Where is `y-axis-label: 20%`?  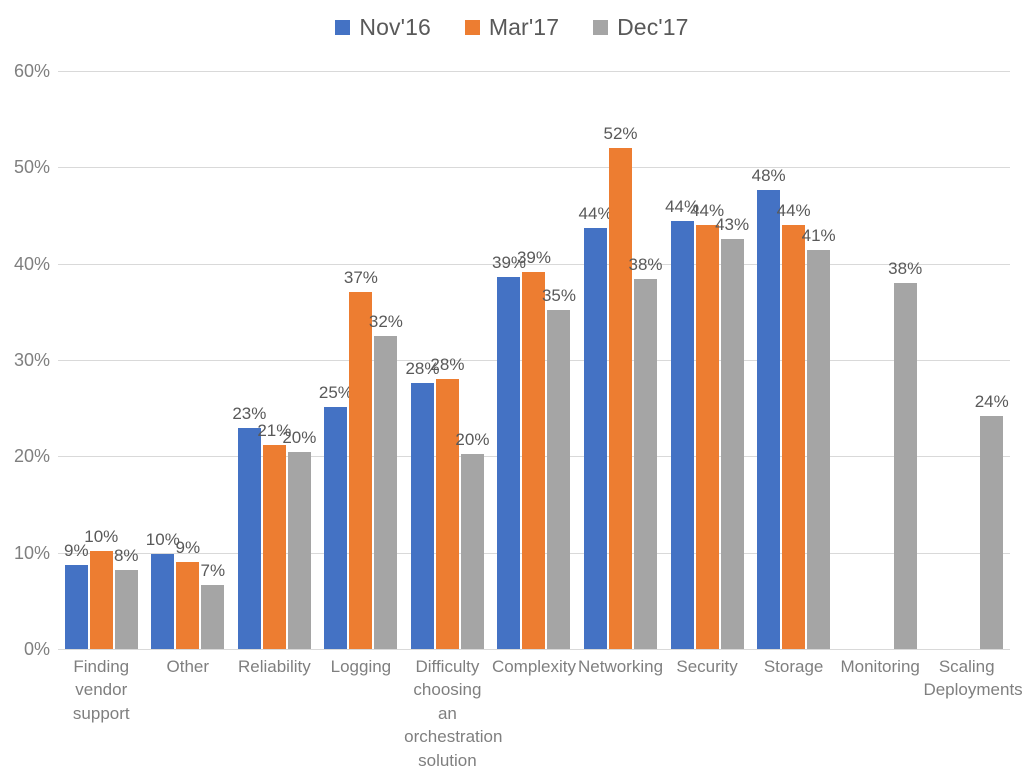
y-axis-label: 20% is located at coordinates (31, 456).